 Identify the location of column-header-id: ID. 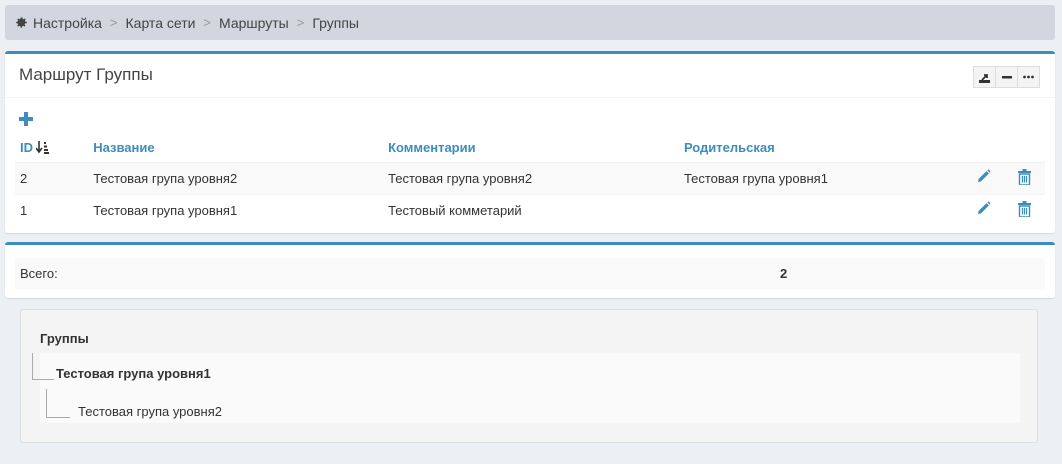
(52, 148).